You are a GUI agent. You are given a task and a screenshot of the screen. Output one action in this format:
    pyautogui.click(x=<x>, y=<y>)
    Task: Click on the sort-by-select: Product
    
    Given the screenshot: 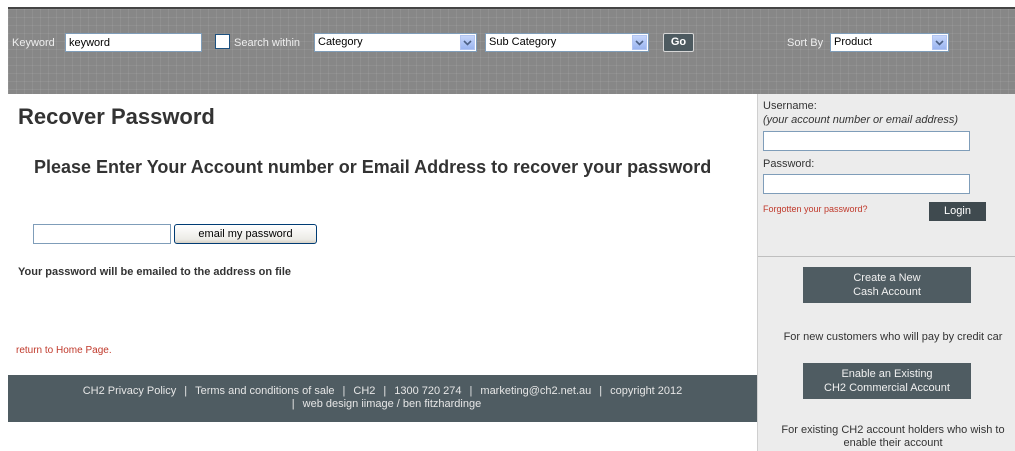 What is the action you would take?
    pyautogui.click(x=889, y=42)
    